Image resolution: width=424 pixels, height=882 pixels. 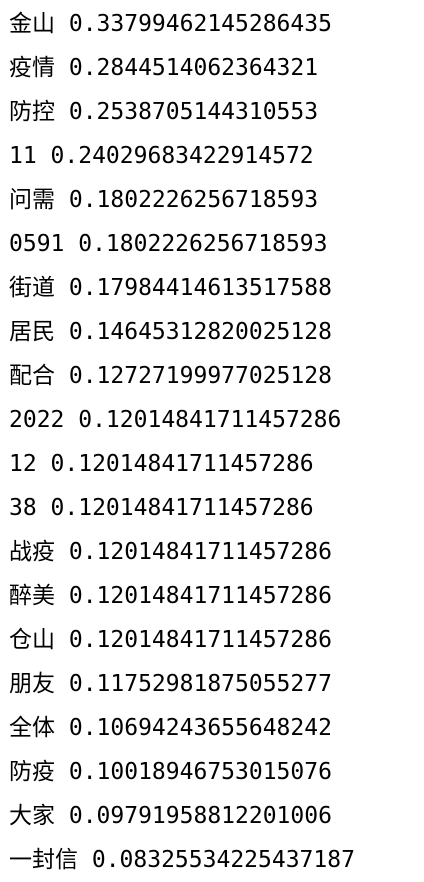 What do you see at coordinates (170, 684) in the screenshot?
I see `output-line: 朋友 0.11752981875055277` at bounding box center [170, 684].